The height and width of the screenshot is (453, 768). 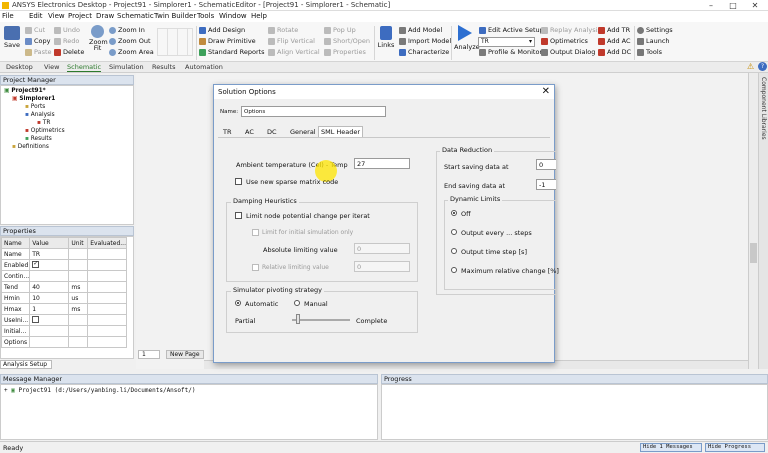 What do you see at coordinates (36, 264) in the screenshot?
I see `enabled-checkbox: ✓` at bounding box center [36, 264].